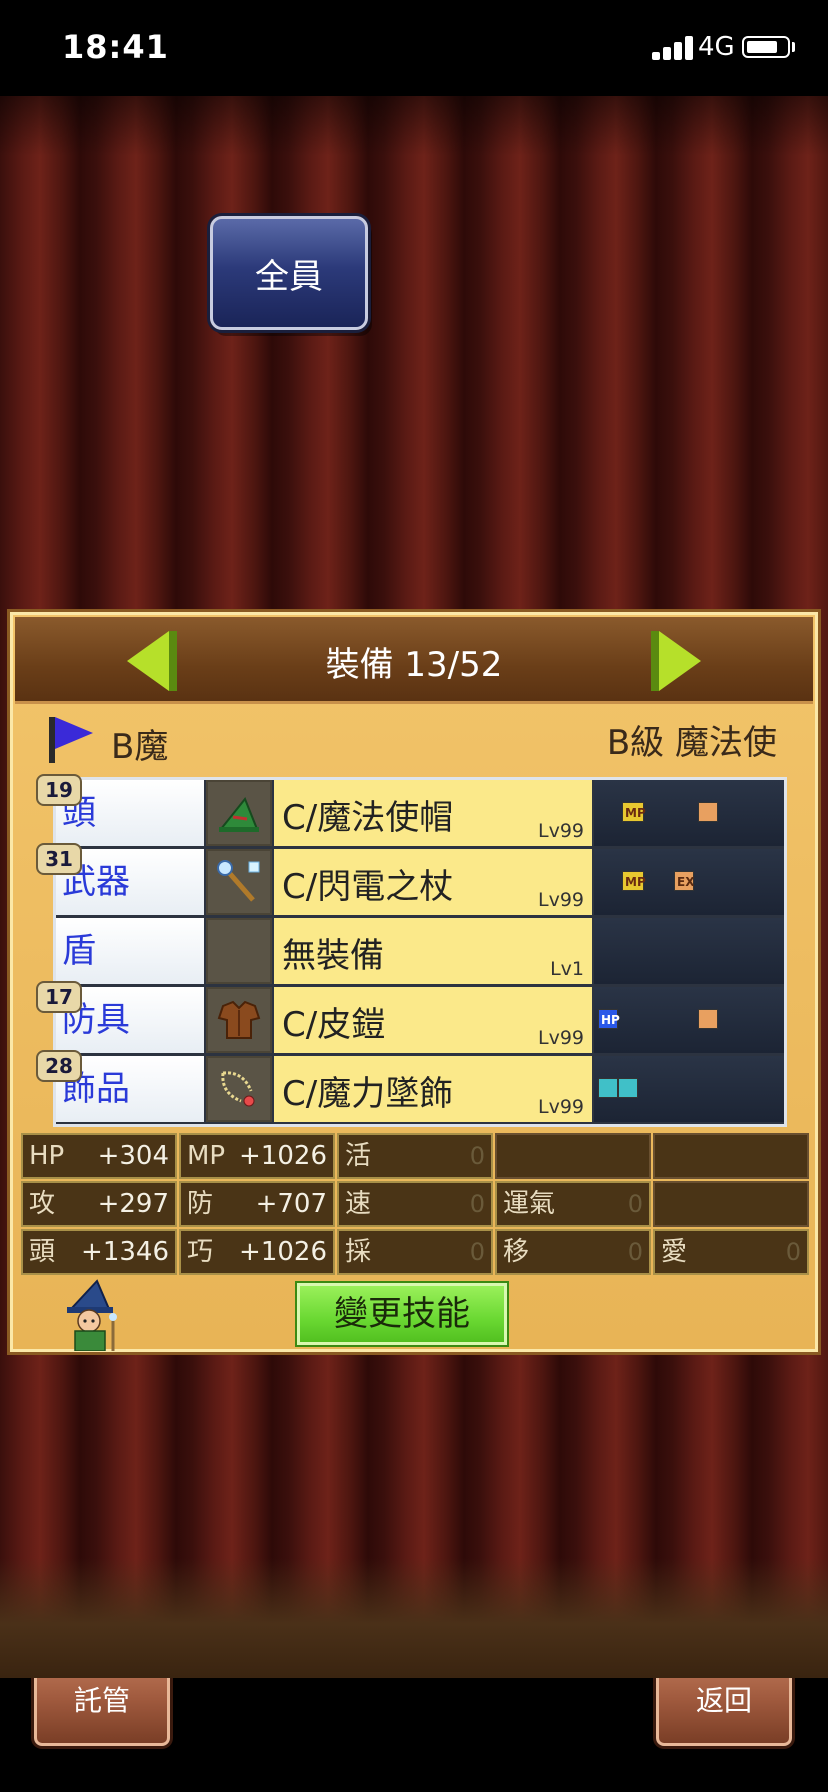  I want to click on battery-nub, so click(793, 47).